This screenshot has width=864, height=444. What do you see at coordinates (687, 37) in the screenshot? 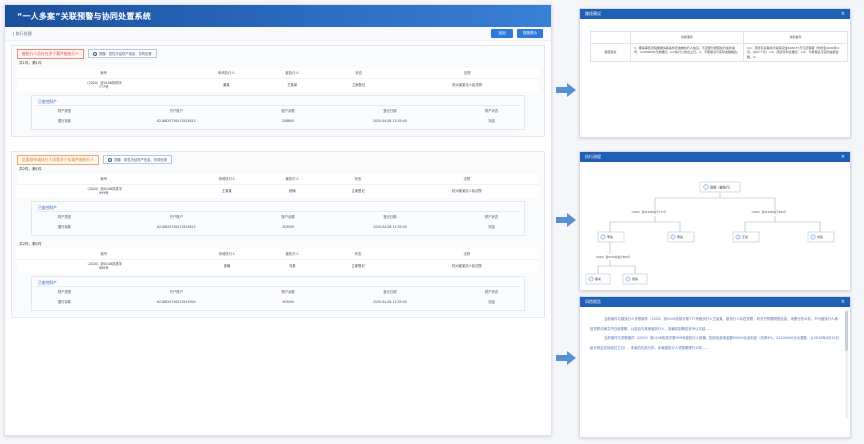
I see `col-header-event-1: 协助事件` at bounding box center [687, 37].